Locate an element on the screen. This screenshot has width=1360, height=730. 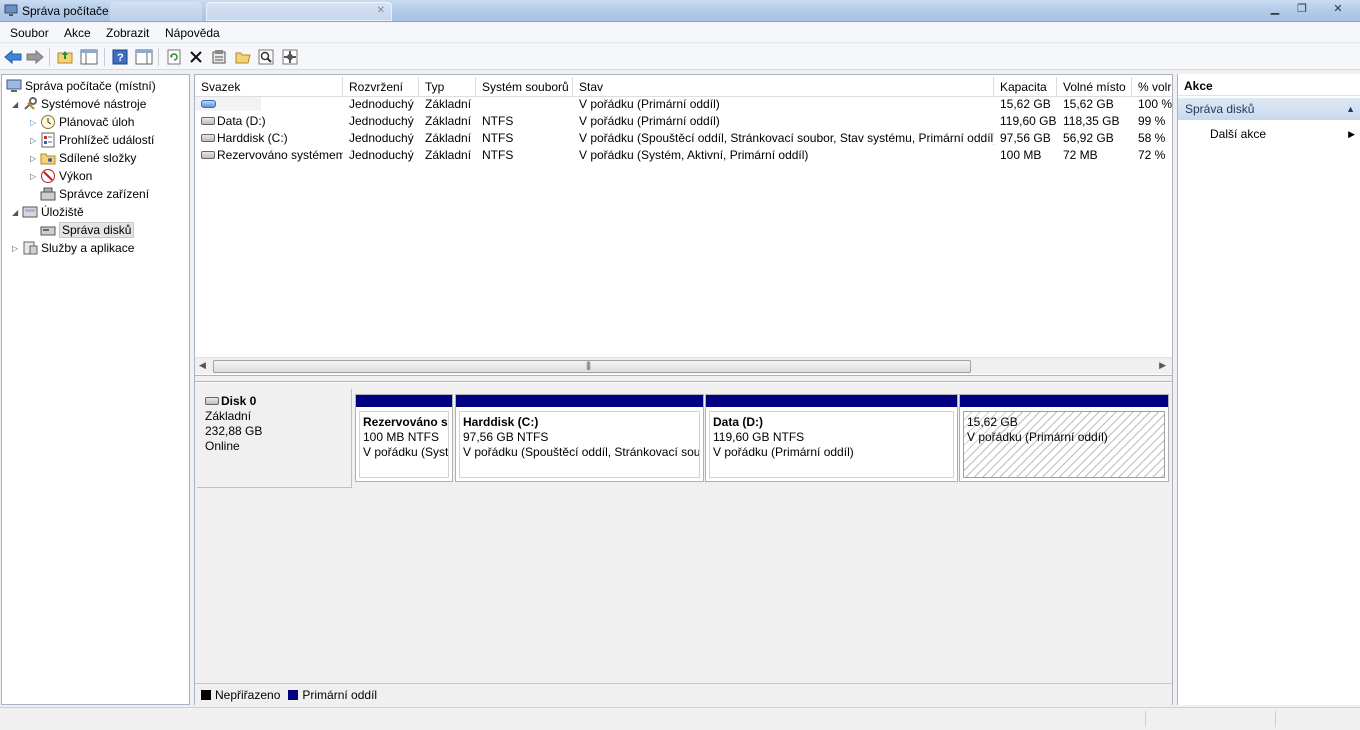
partition-type-bar is located at coordinates (404, 401).